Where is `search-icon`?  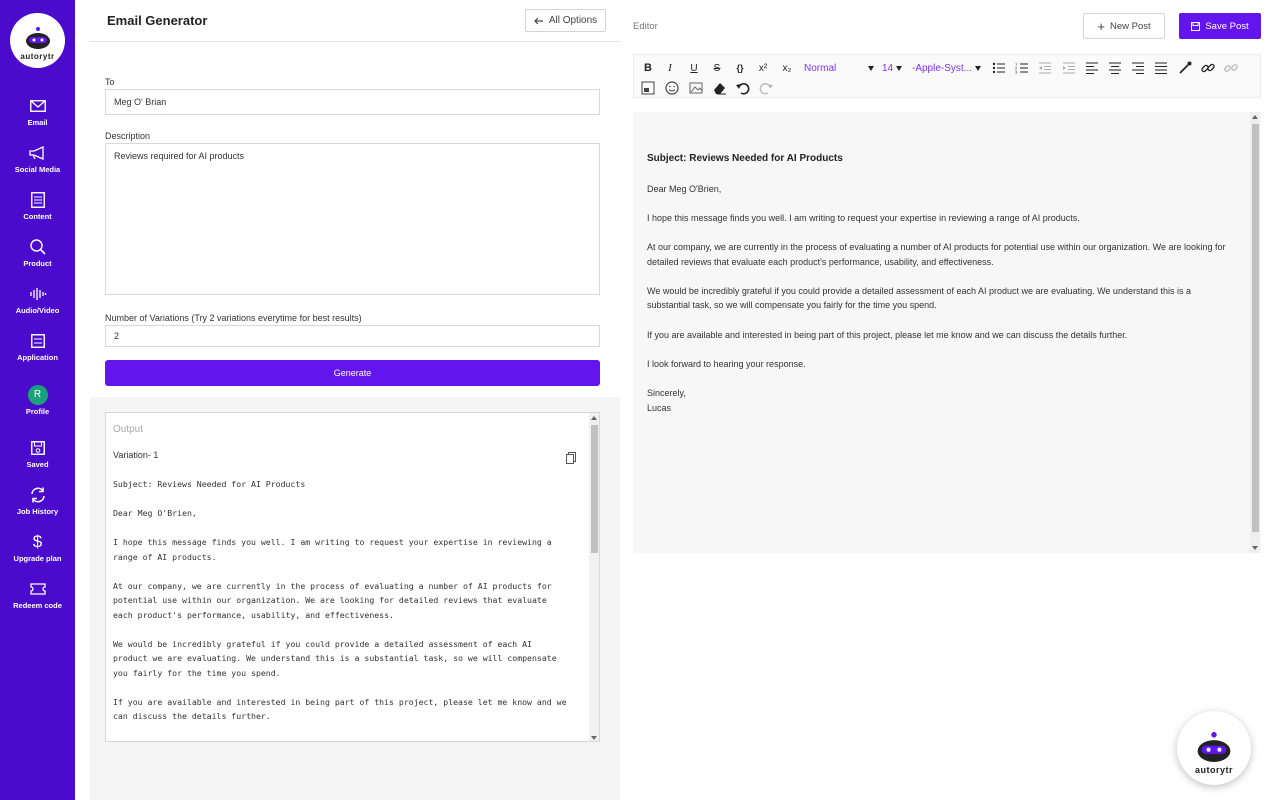
search-icon is located at coordinates (38, 247).